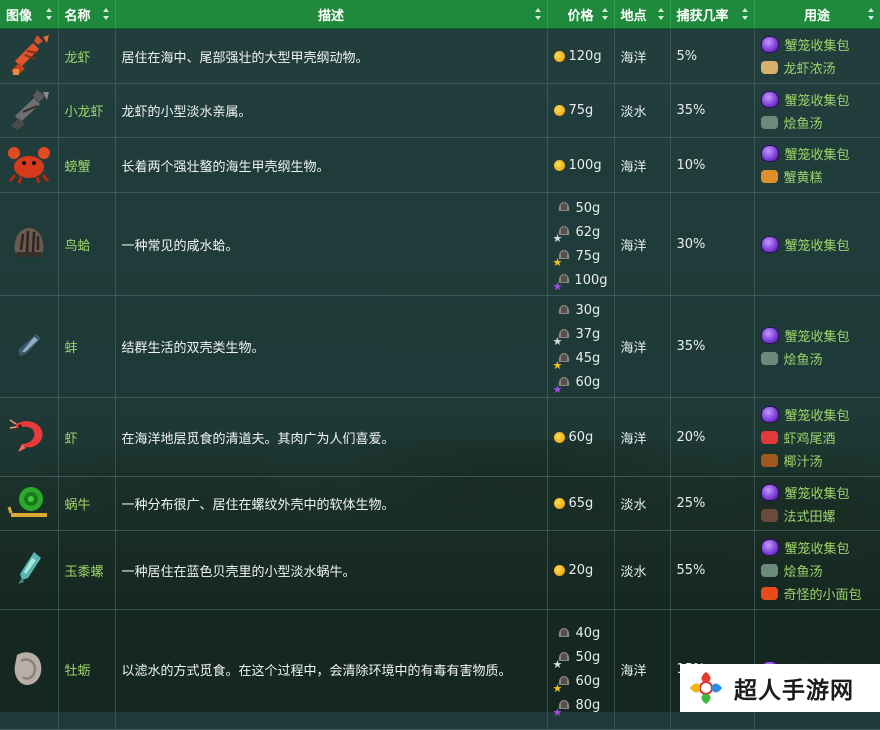  What do you see at coordinates (580, 437) in the screenshot?
I see `price-line: 60g` at bounding box center [580, 437].